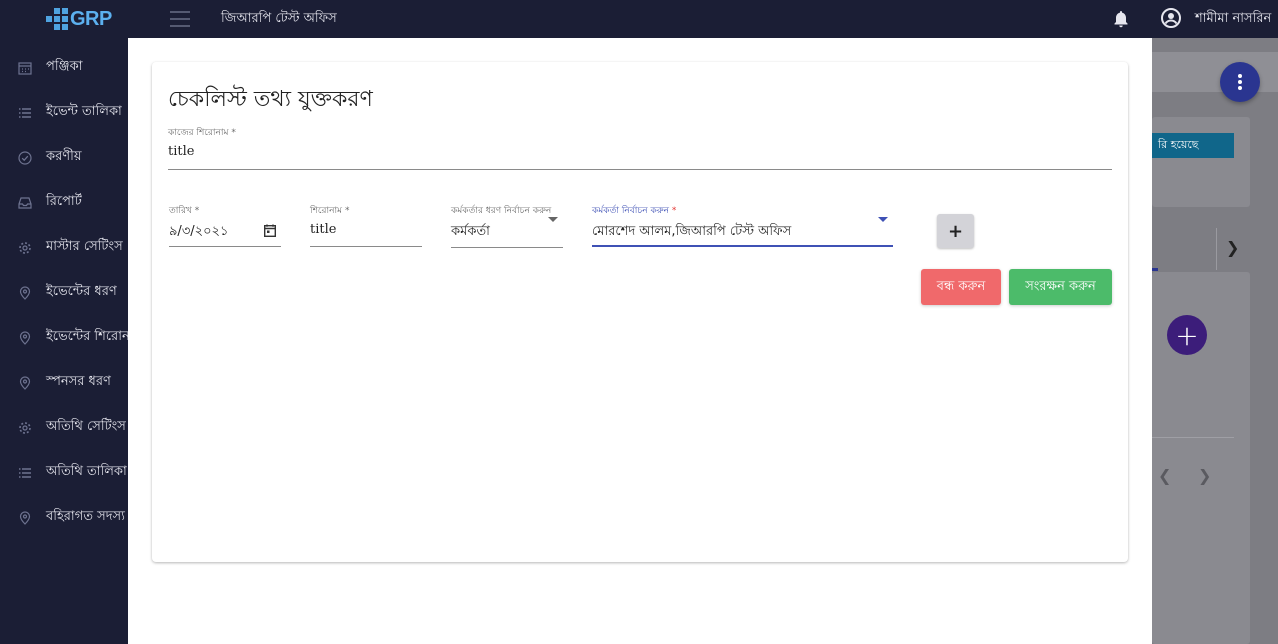  Describe the element at coordinates (366, 226) in the screenshot. I see `heading-field: শিরোনাম * title` at that location.